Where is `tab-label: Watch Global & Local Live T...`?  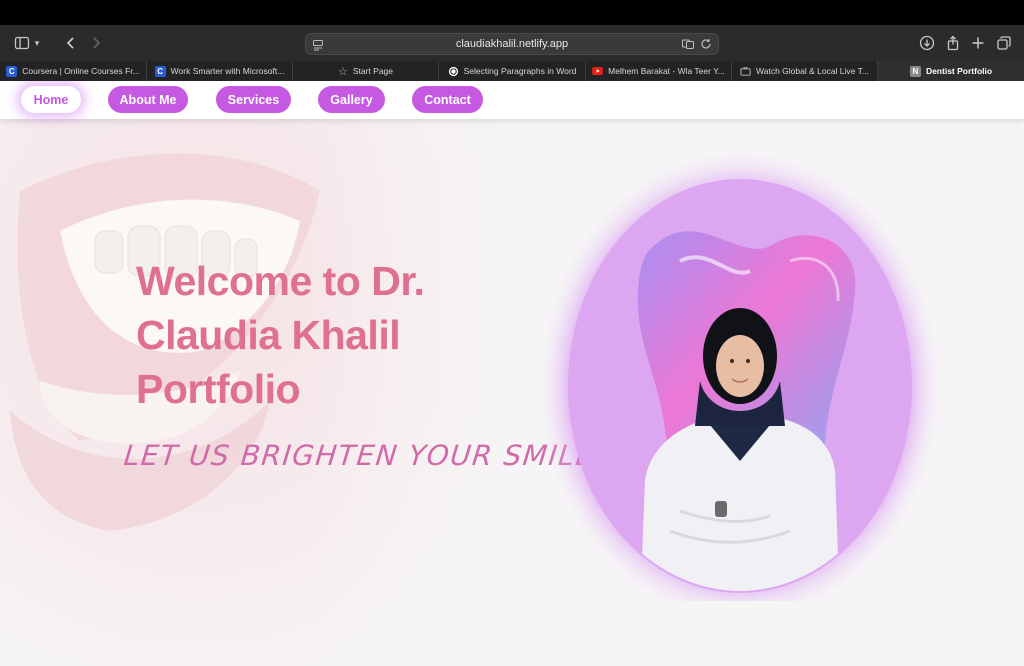
tab-label: Watch Global & Local Live T... is located at coordinates (812, 71).